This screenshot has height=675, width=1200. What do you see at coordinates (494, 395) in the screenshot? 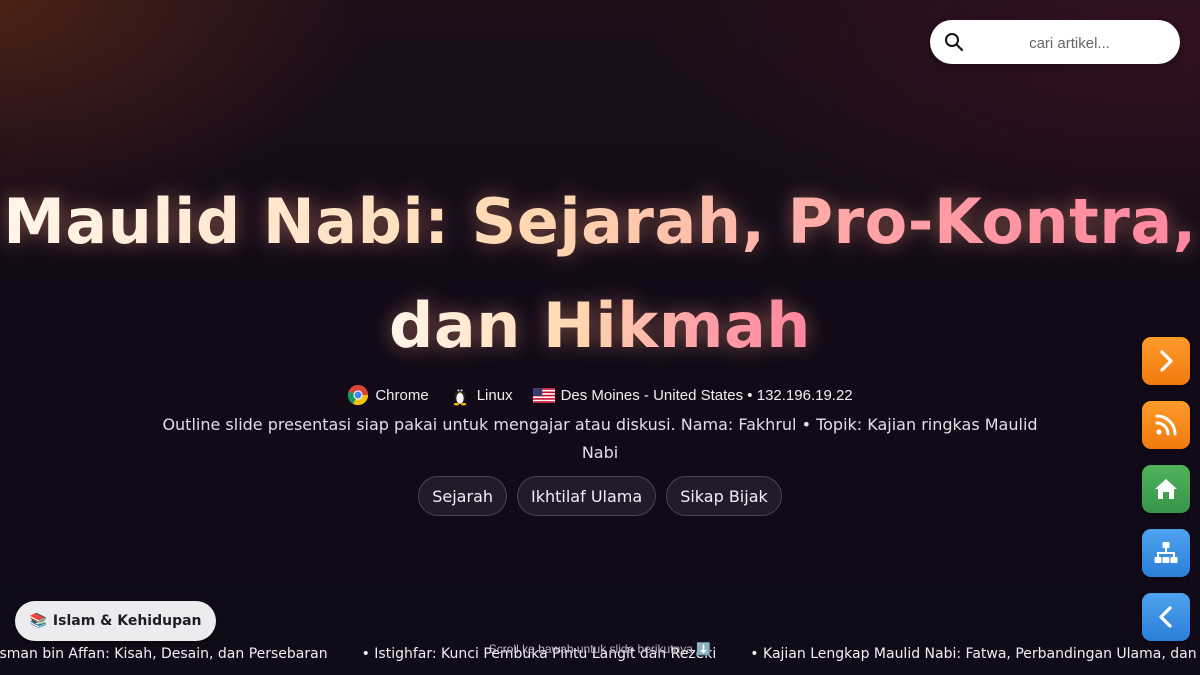
I see `os-name: Linux` at bounding box center [494, 395].